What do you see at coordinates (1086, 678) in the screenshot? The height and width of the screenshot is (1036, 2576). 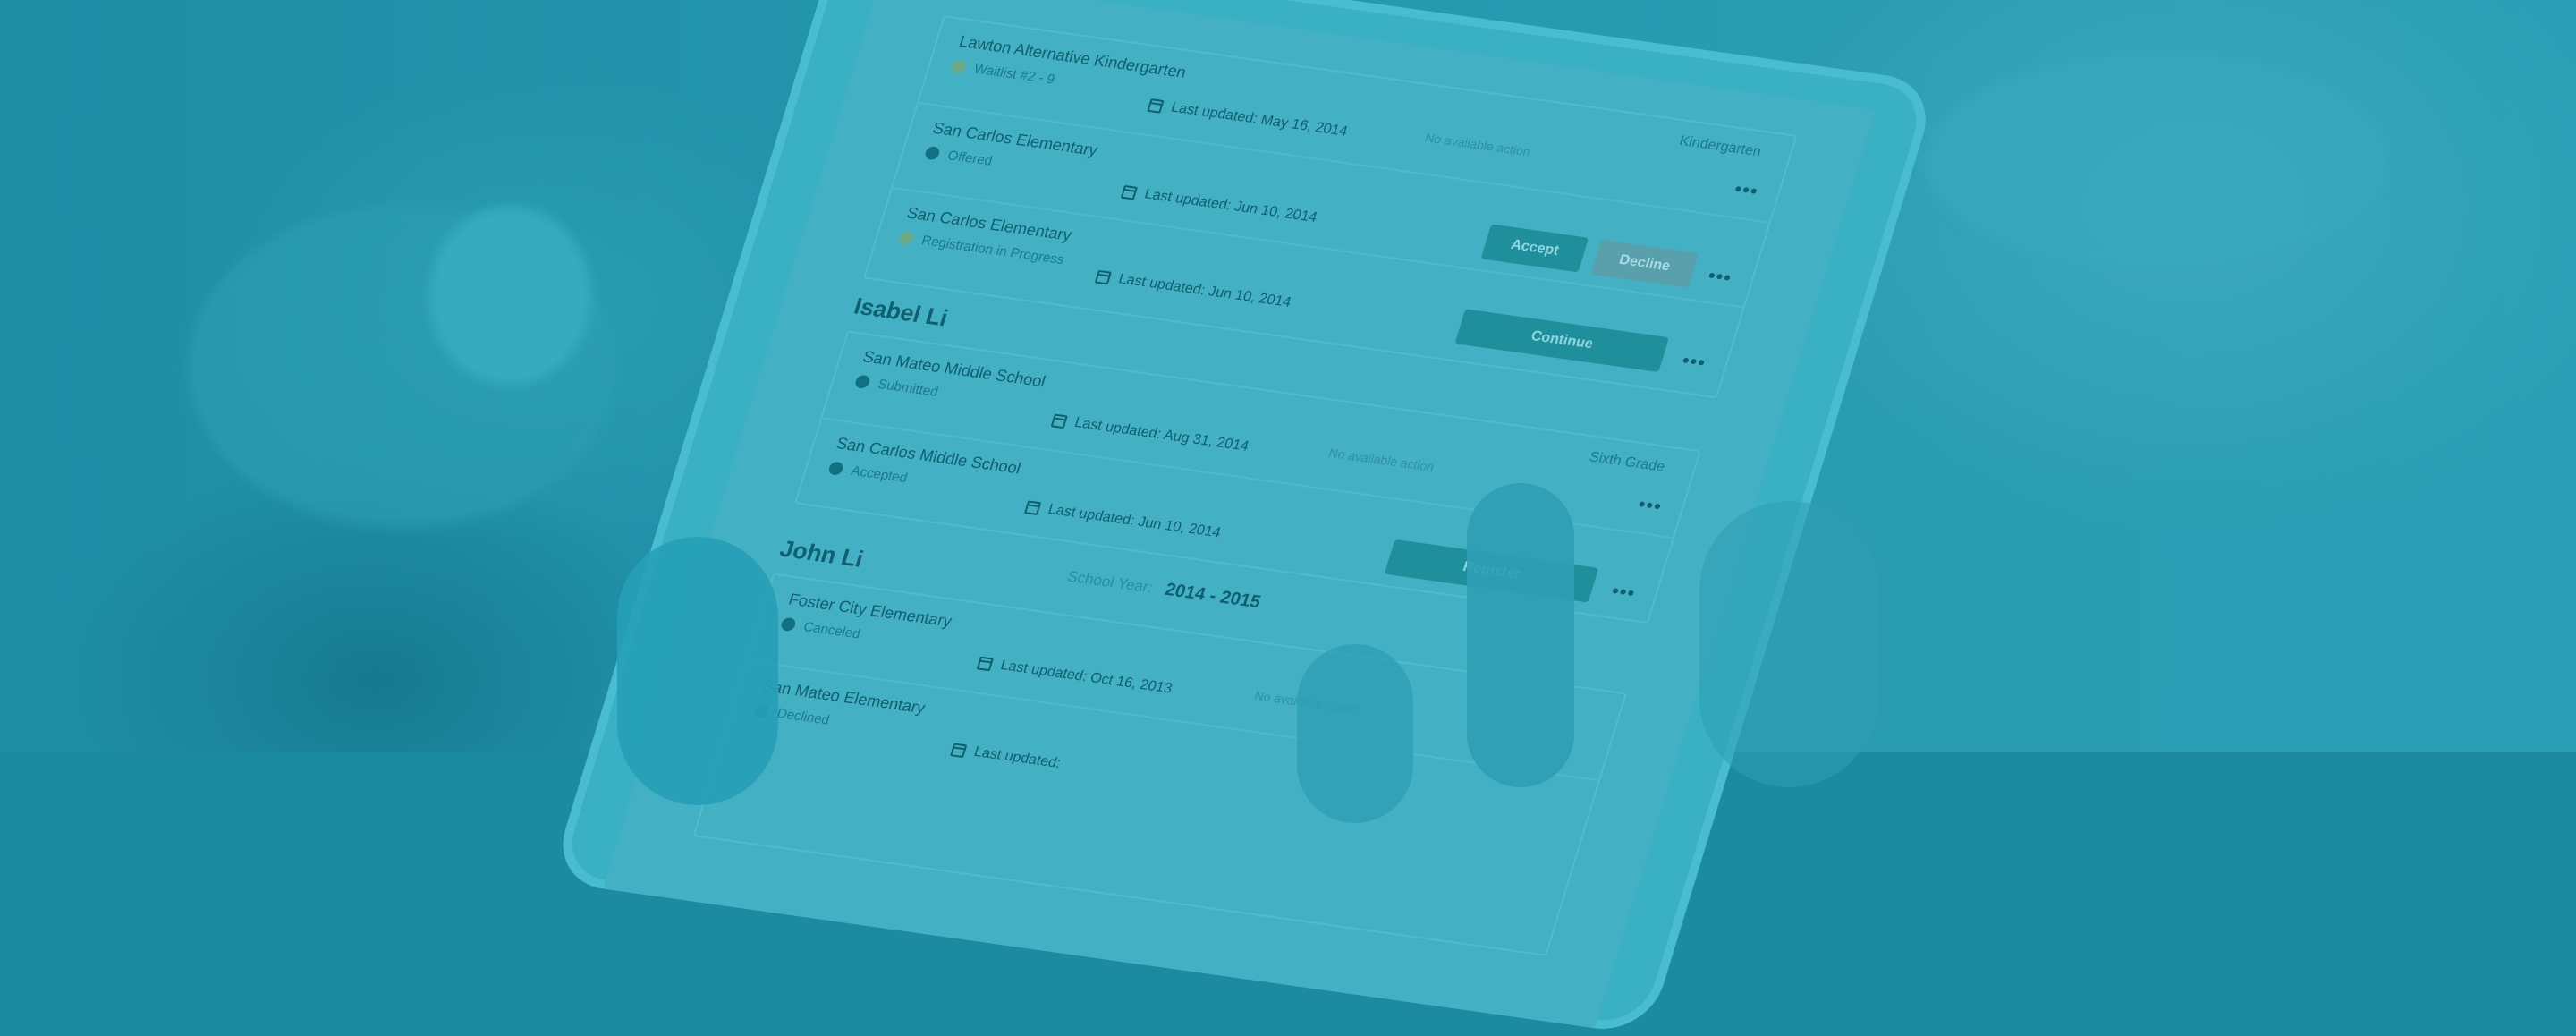 I see `last-updated-text: Last updated: Oct 16, 2013` at bounding box center [1086, 678].